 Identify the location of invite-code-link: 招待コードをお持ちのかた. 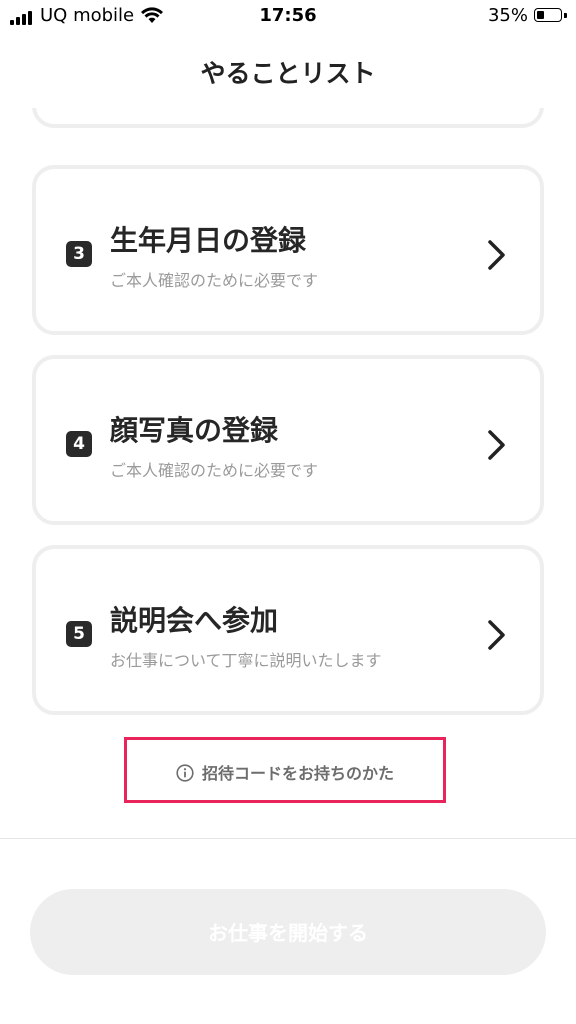
(285, 770).